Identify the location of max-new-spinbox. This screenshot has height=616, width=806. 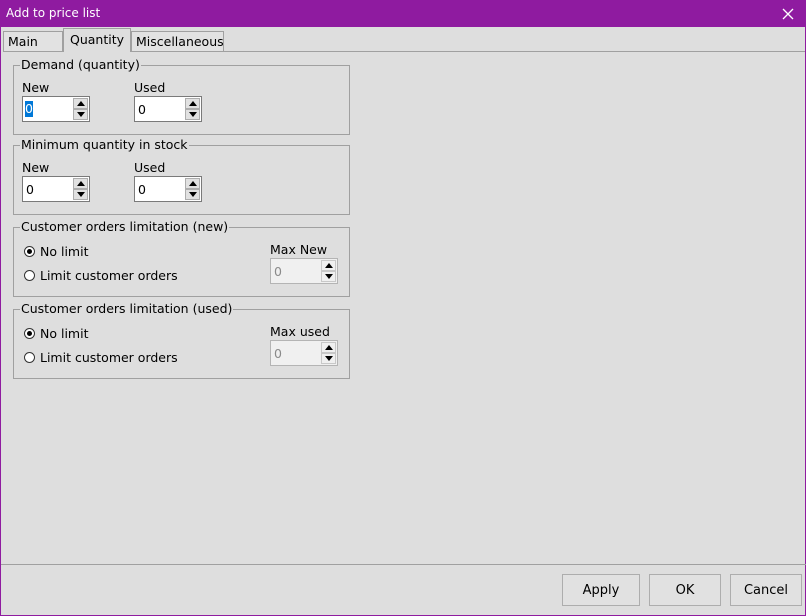
(304, 271).